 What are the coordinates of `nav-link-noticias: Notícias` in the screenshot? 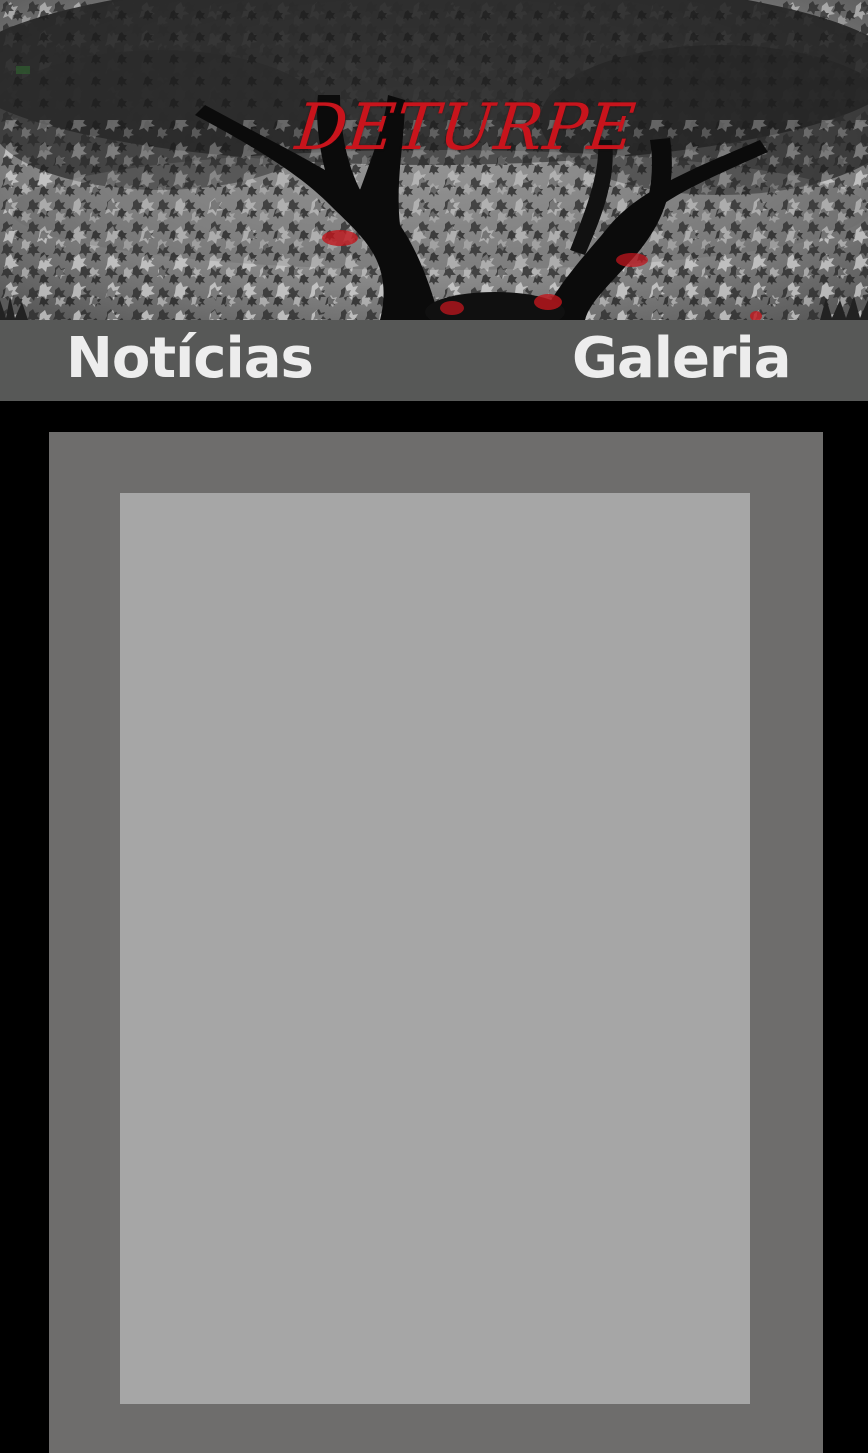 It's located at (190, 360).